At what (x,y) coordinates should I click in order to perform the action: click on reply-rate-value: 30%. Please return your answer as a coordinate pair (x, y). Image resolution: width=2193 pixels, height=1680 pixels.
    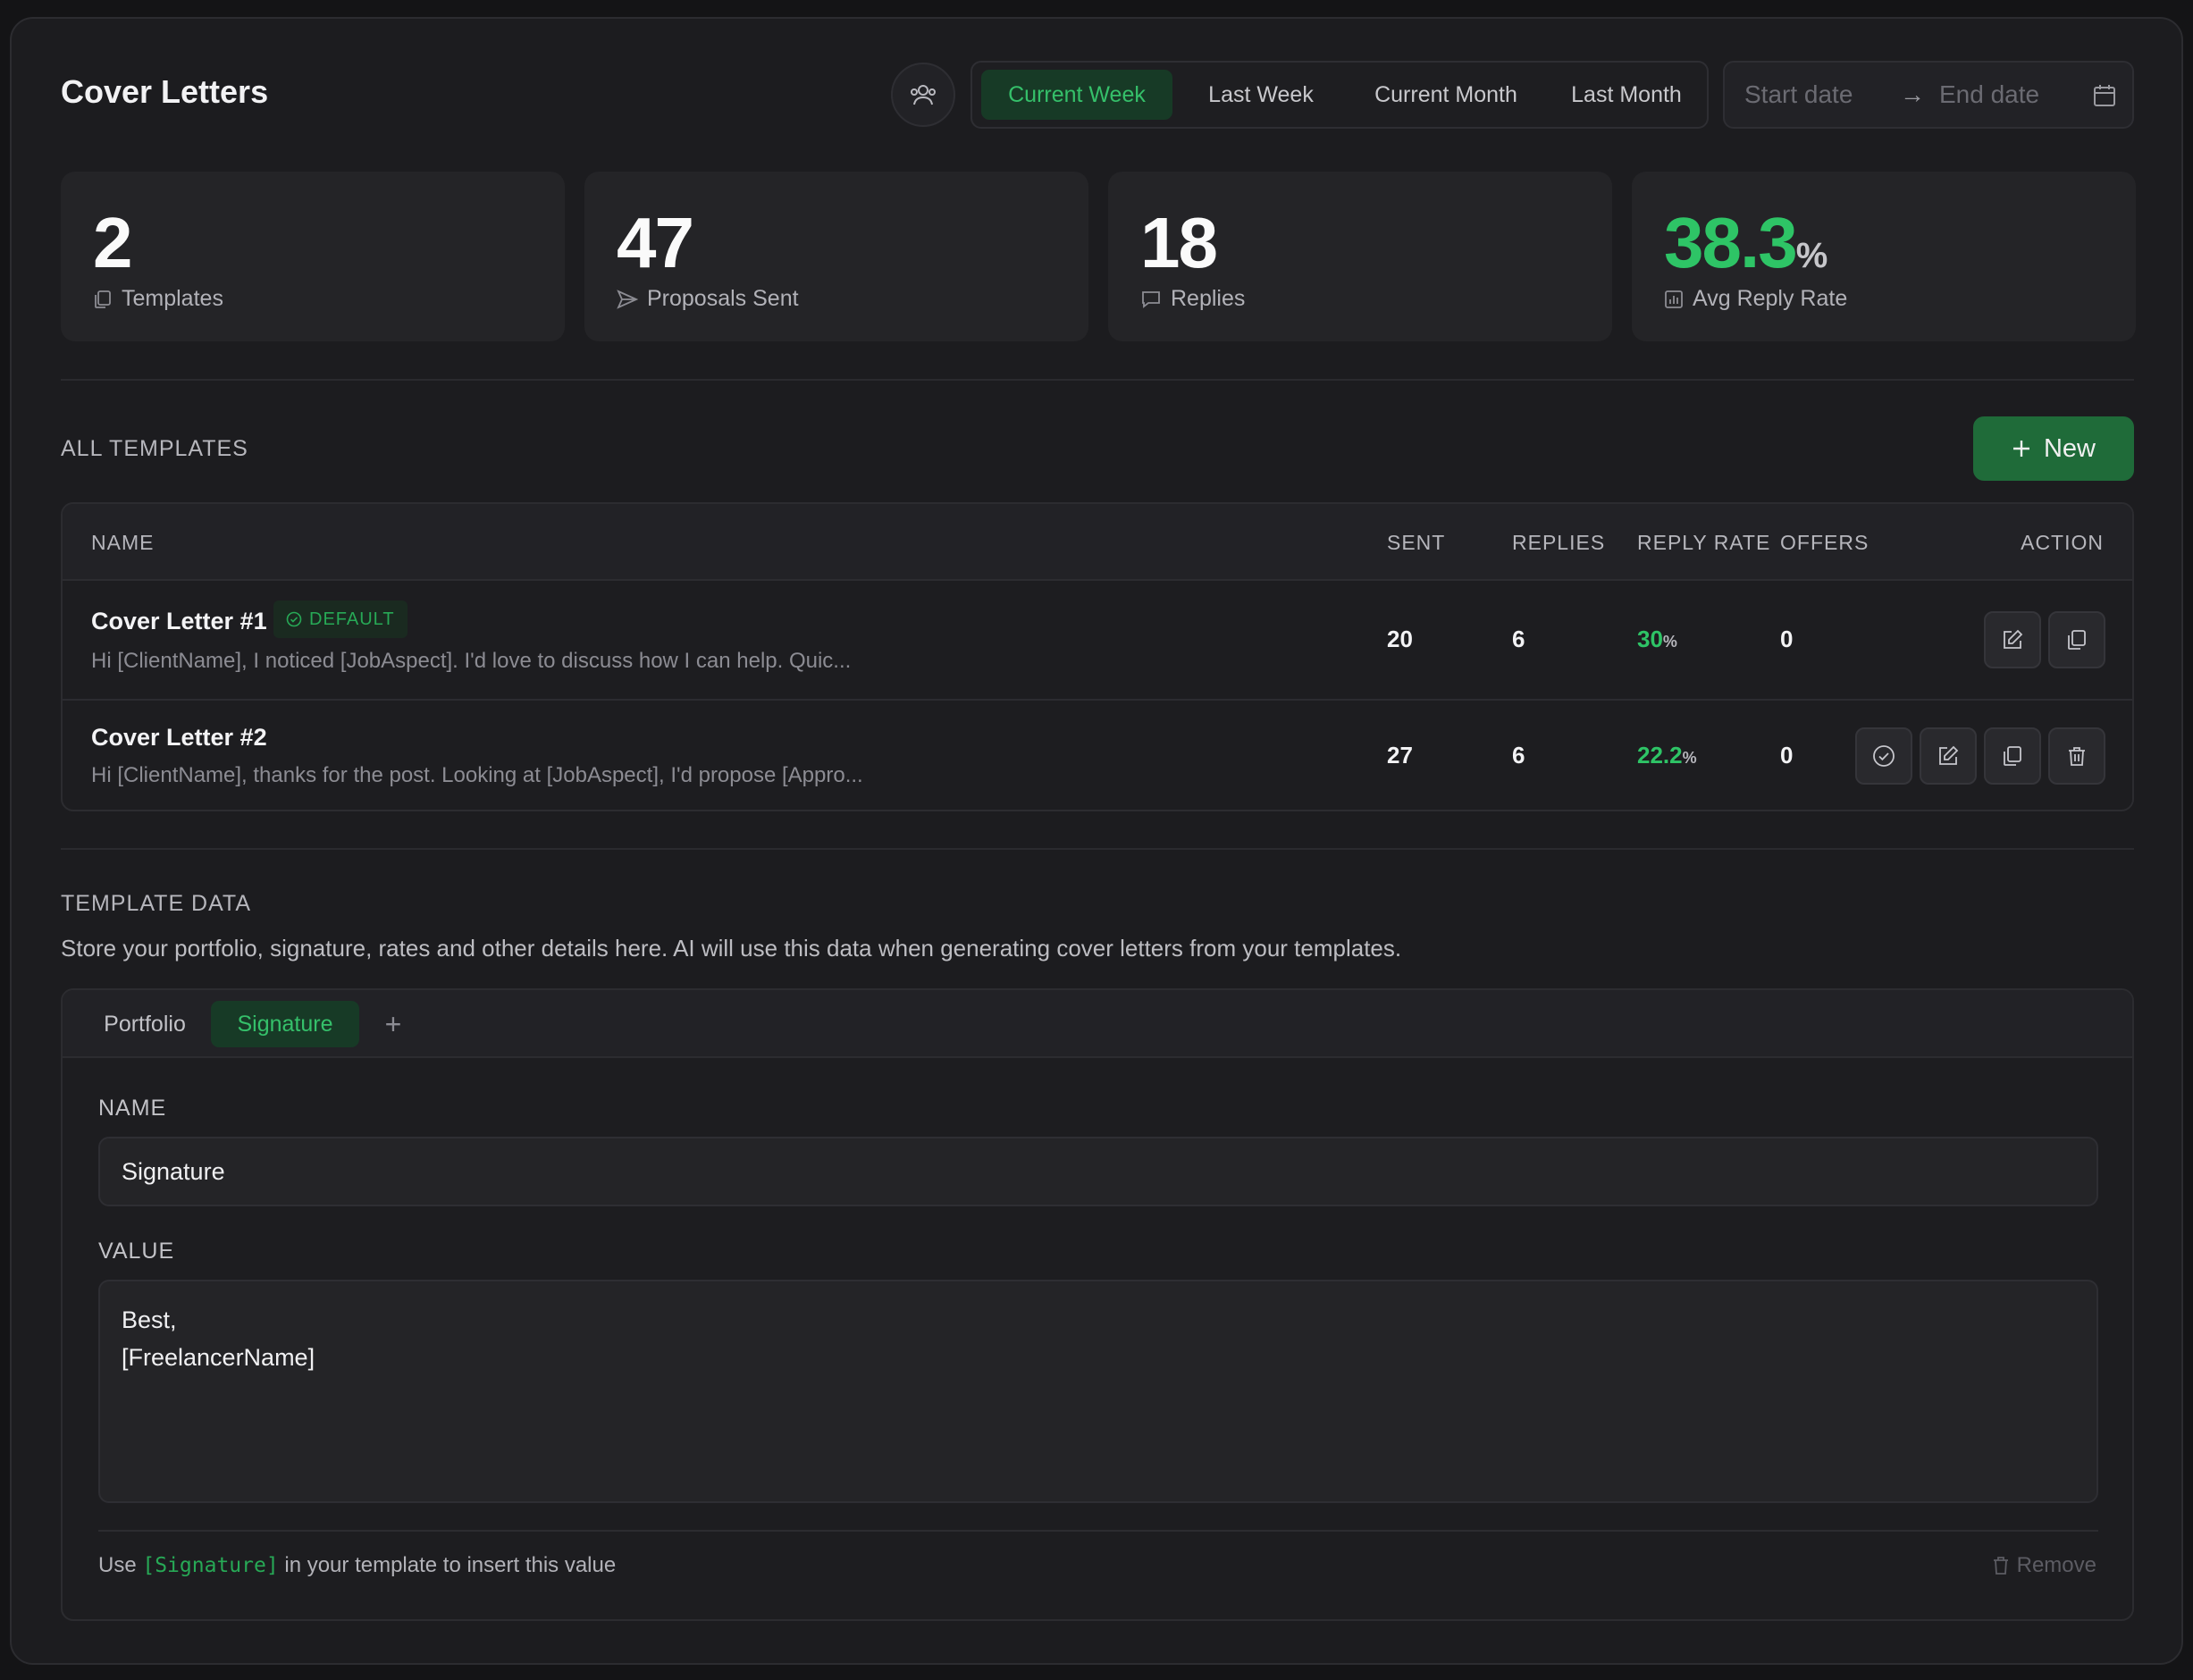
    Looking at the image, I should click on (1657, 639).